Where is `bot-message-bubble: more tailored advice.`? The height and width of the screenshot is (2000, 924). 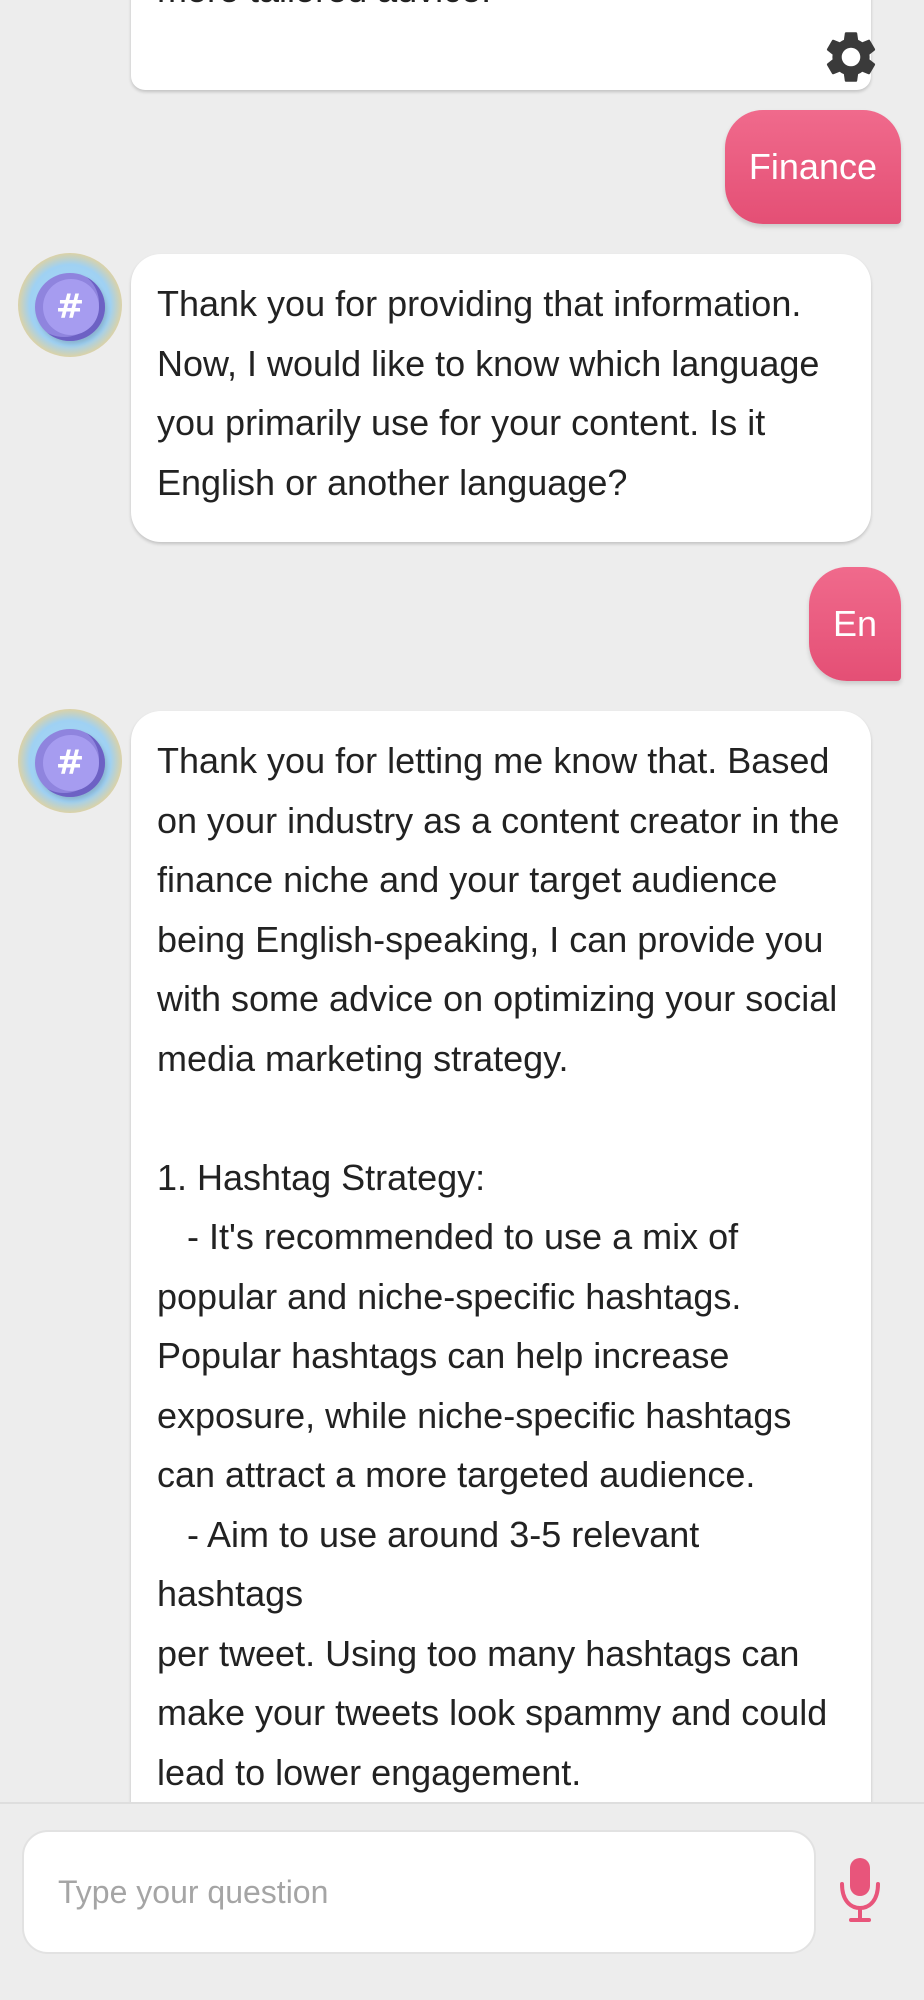 bot-message-bubble: more tailored advice. is located at coordinates (501, 45).